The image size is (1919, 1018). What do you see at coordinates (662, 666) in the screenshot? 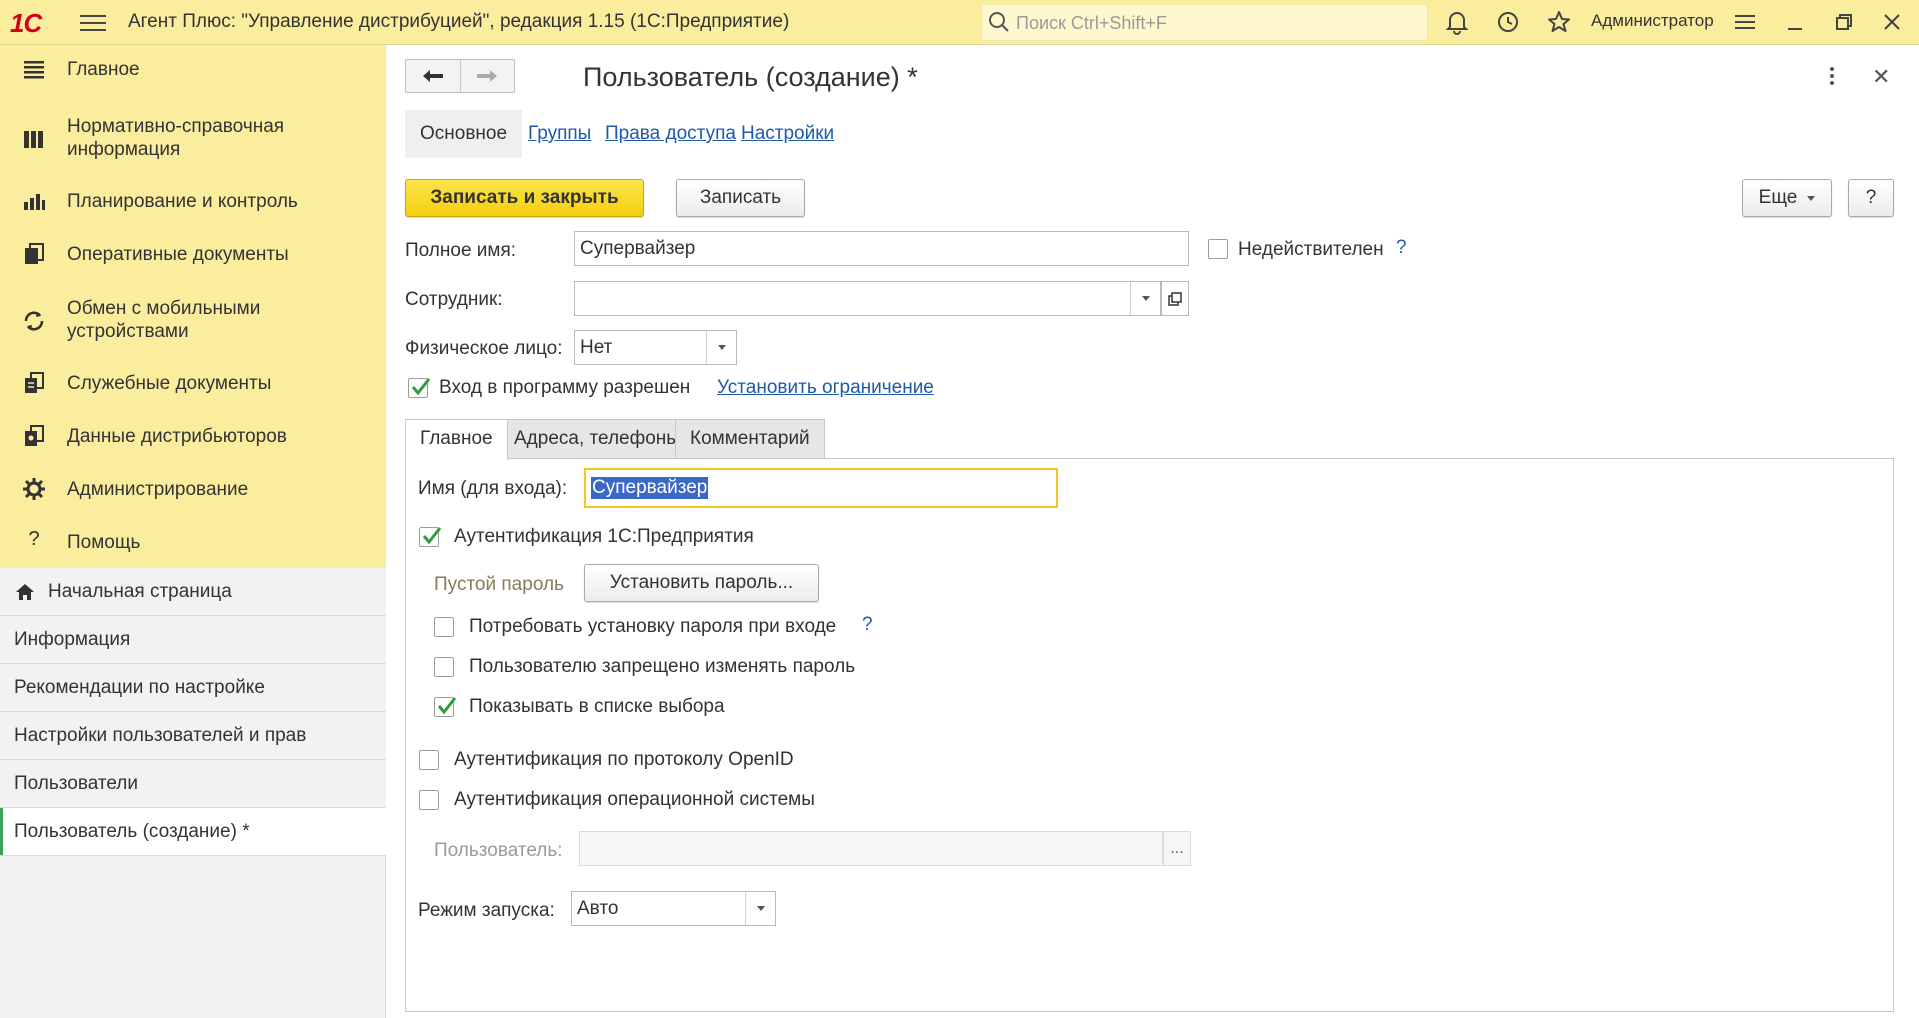
I see `forbid-change-password-label: Пользователю запрещено изменять пароль` at bounding box center [662, 666].